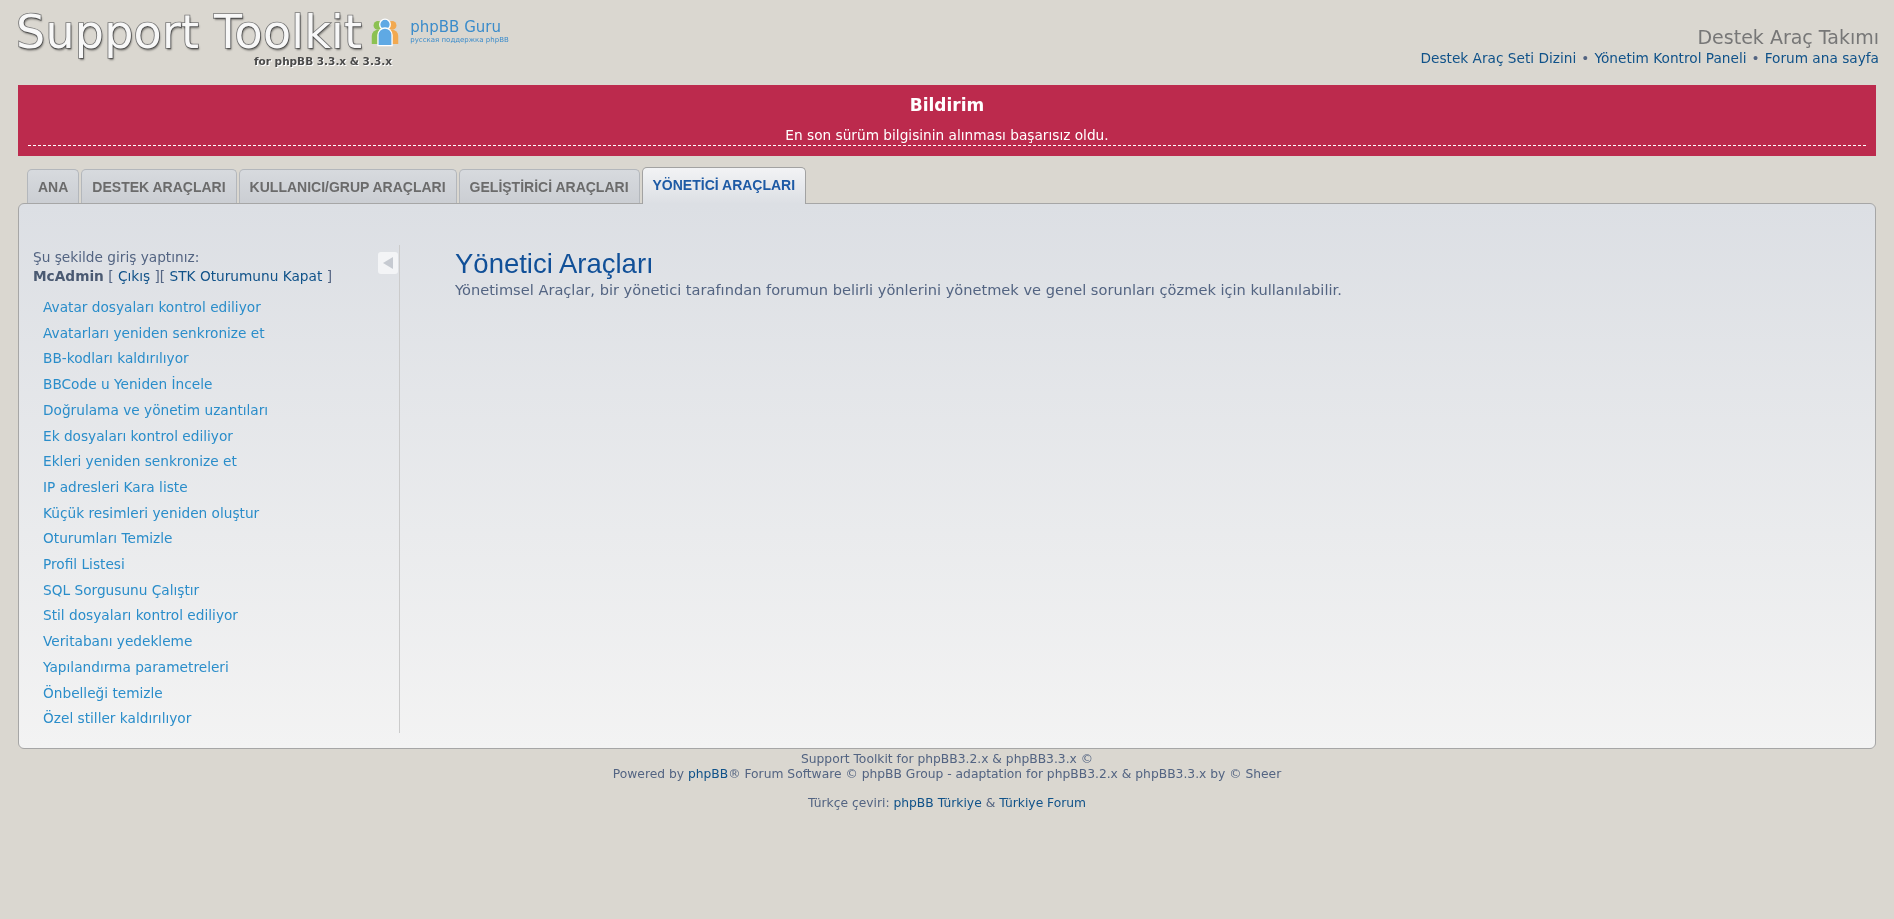 The height and width of the screenshot is (919, 1894). Describe the element at coordinates (152, 308) in the screenshot. I see `sidebar-menu-link: Avatar dosyaları kontrol ediliyor` at that location.